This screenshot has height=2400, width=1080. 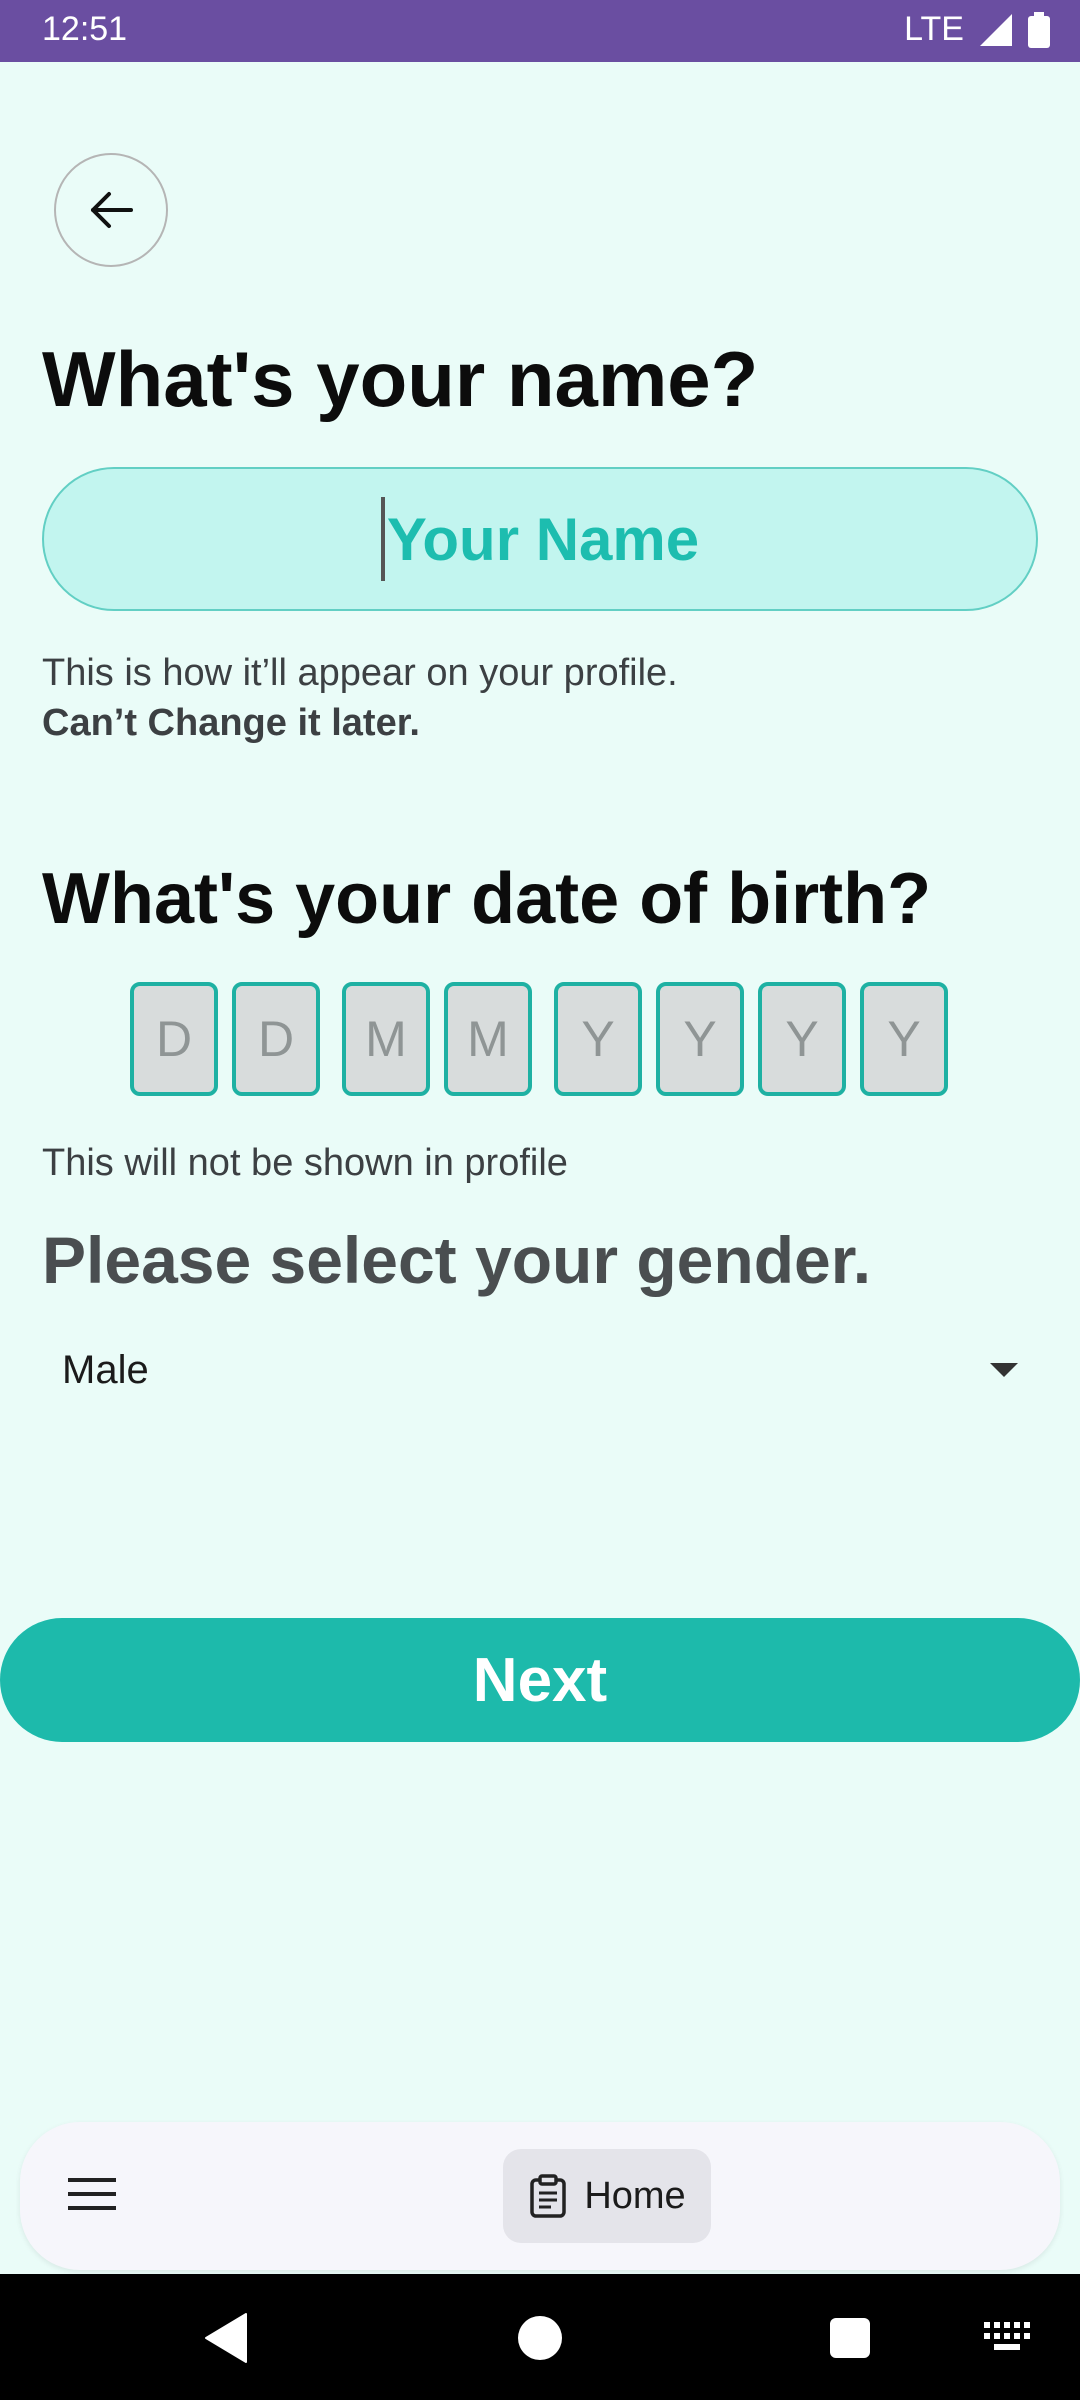 I want to click on clipboard-icon, so click(x=548, y=2196).